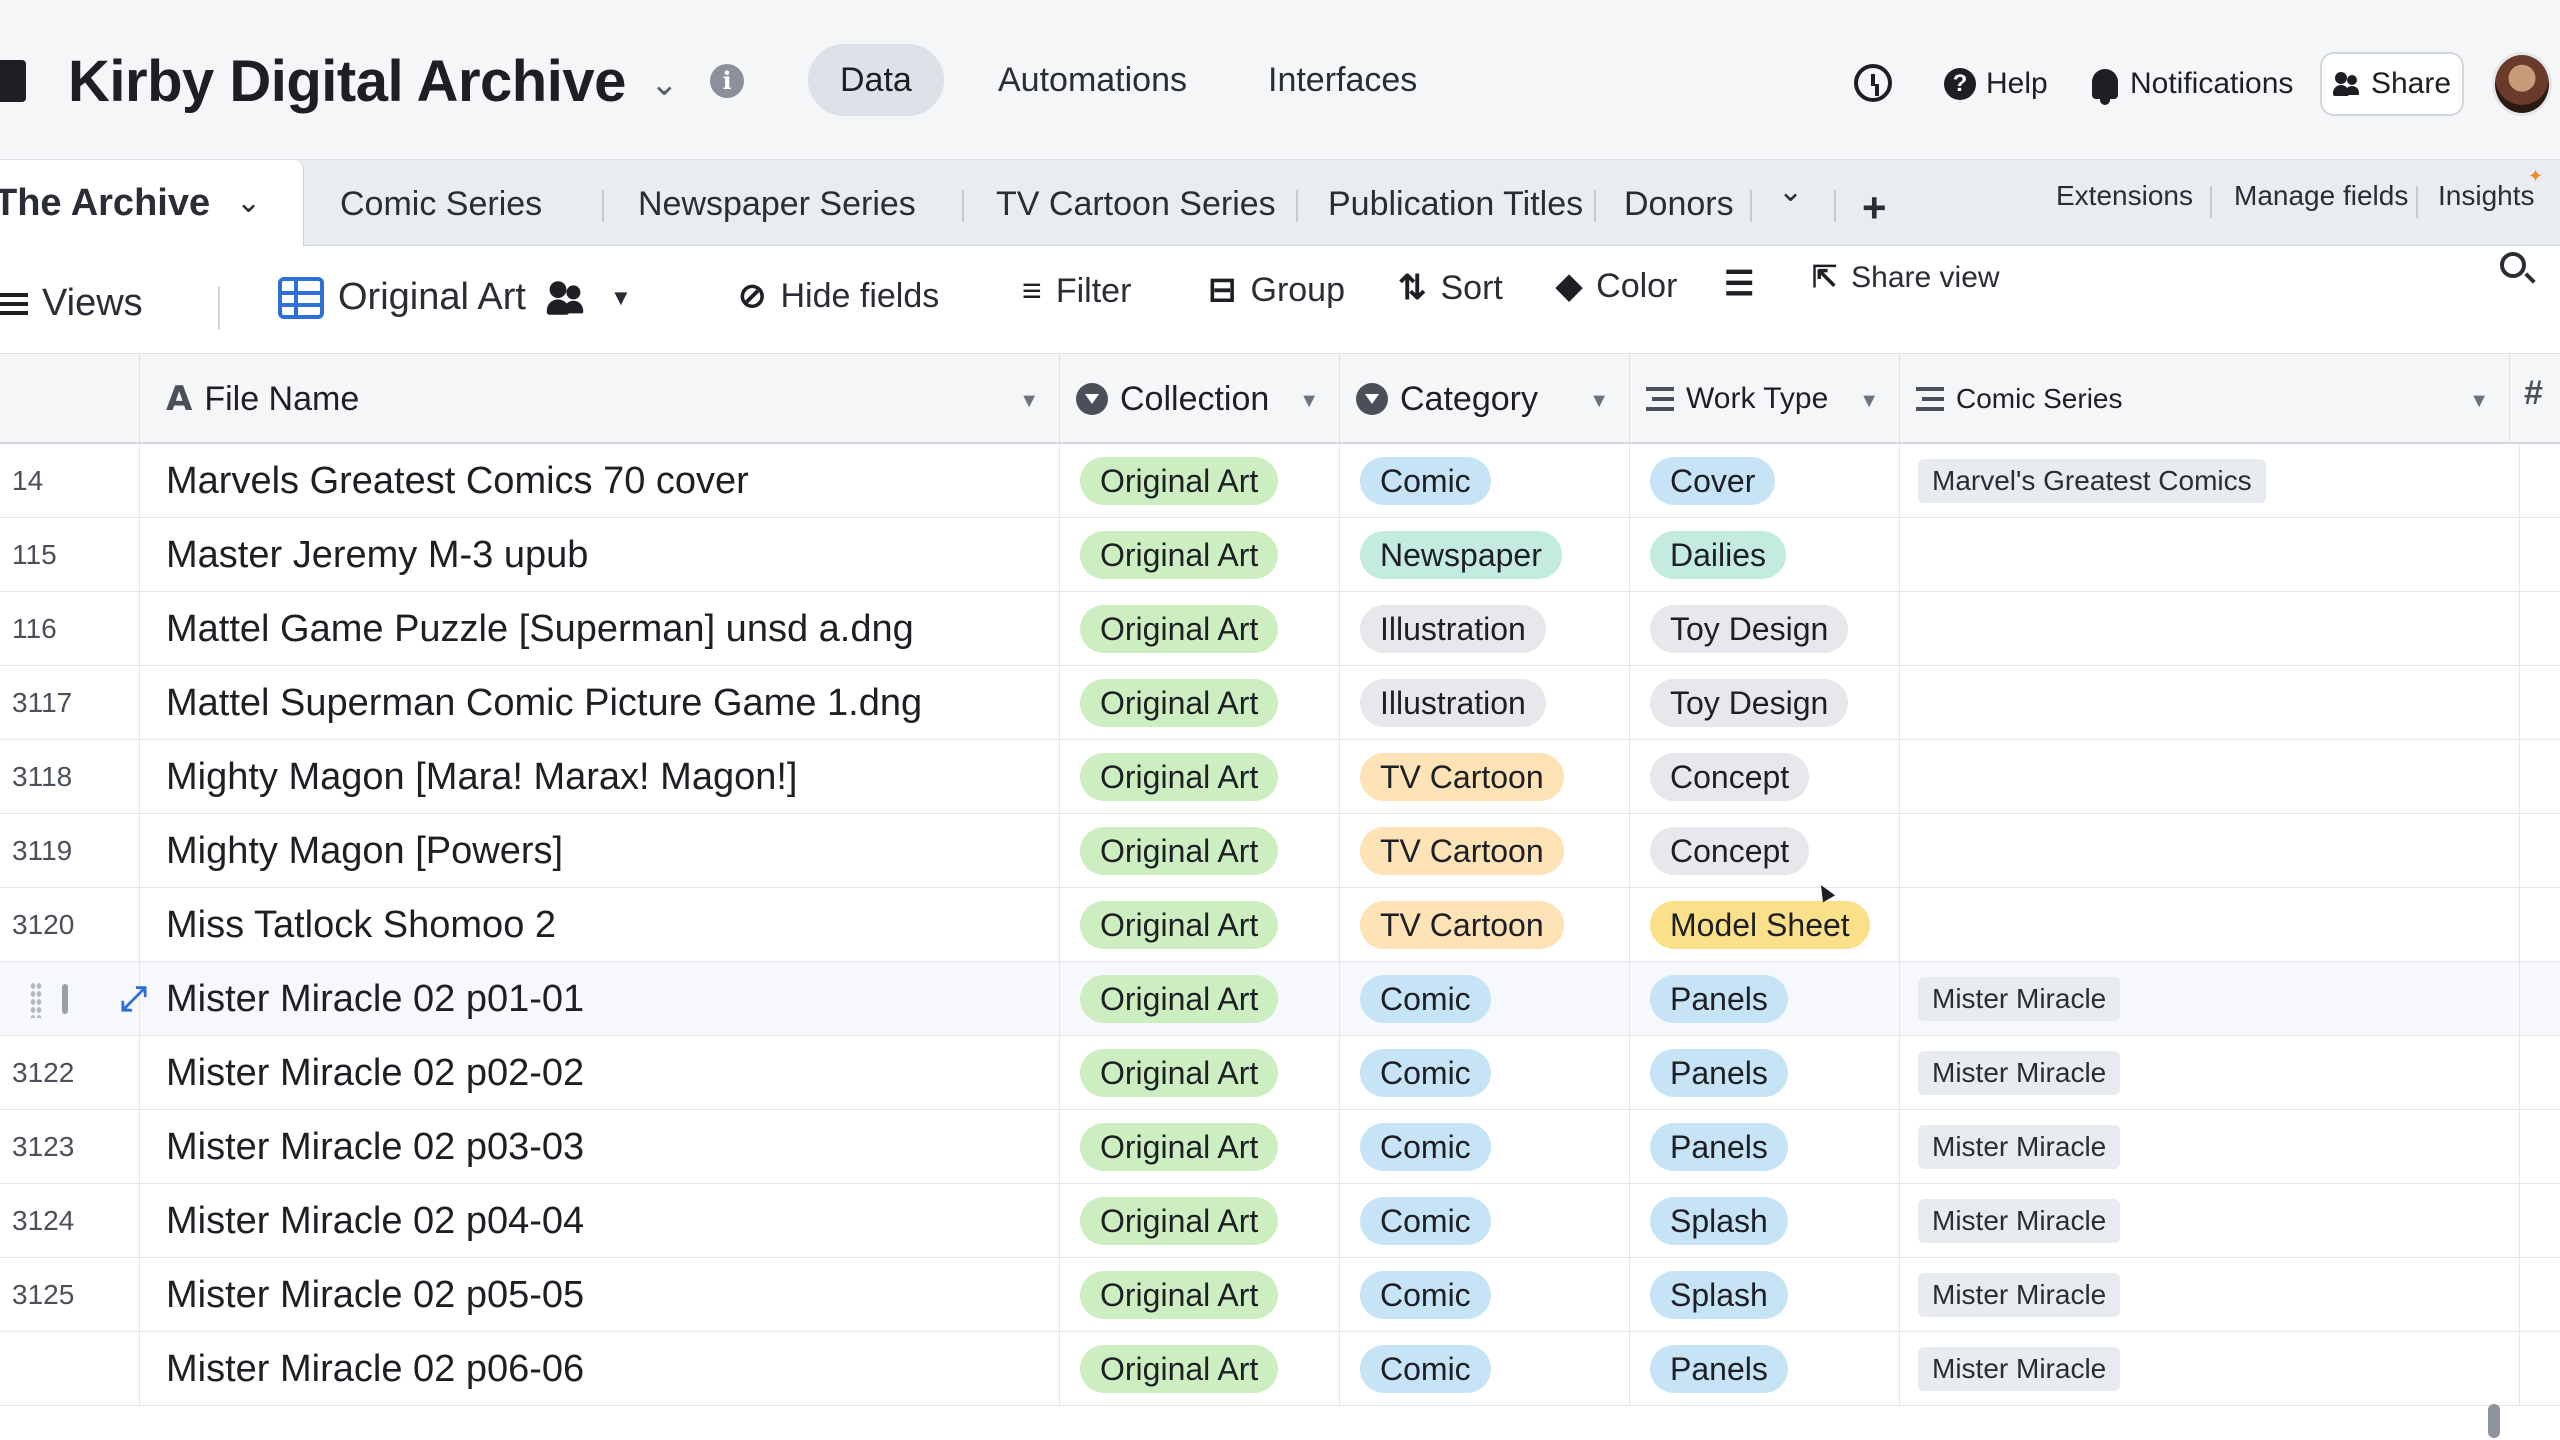 This screenshot has height=1440, width=2560. What do you see at coordinates (1765, 555) in the screenshot?
I see `work-type-cell: Dailies` at bounding box center [1765, 555].